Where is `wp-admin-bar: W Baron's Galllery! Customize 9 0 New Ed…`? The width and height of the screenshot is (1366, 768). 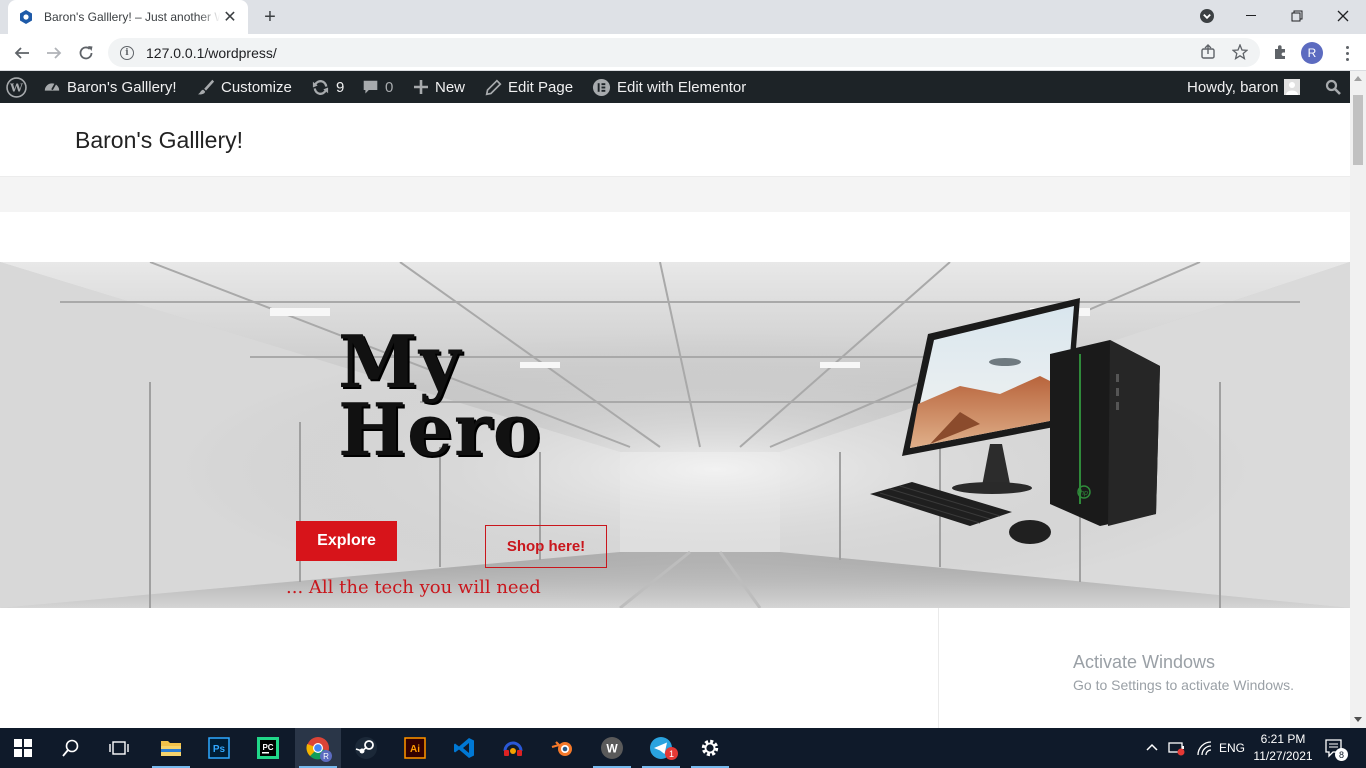
wp-admin-bar: W Baron's Galllery! Customize 9 0 New Ed… is located at coordinates (675, 87).